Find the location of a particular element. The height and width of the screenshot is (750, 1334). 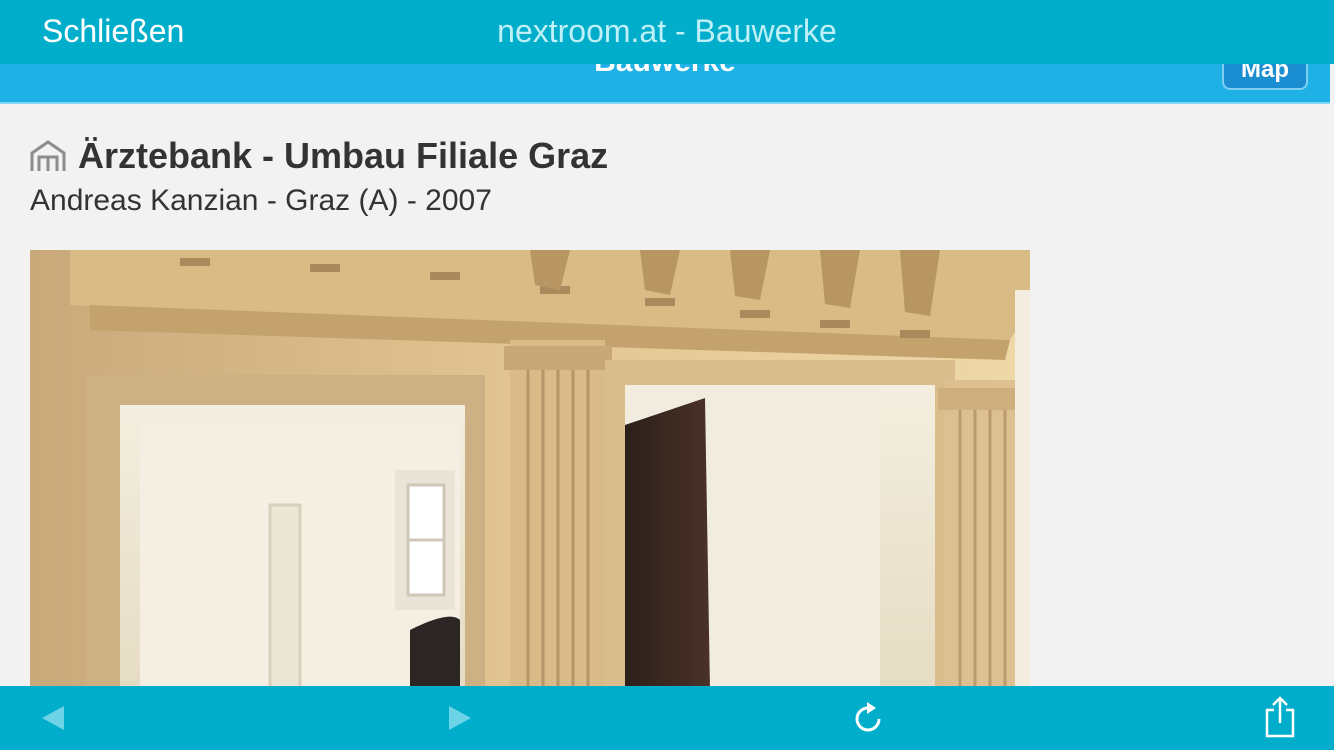

reload-icon is located at coordinates (869, 718).